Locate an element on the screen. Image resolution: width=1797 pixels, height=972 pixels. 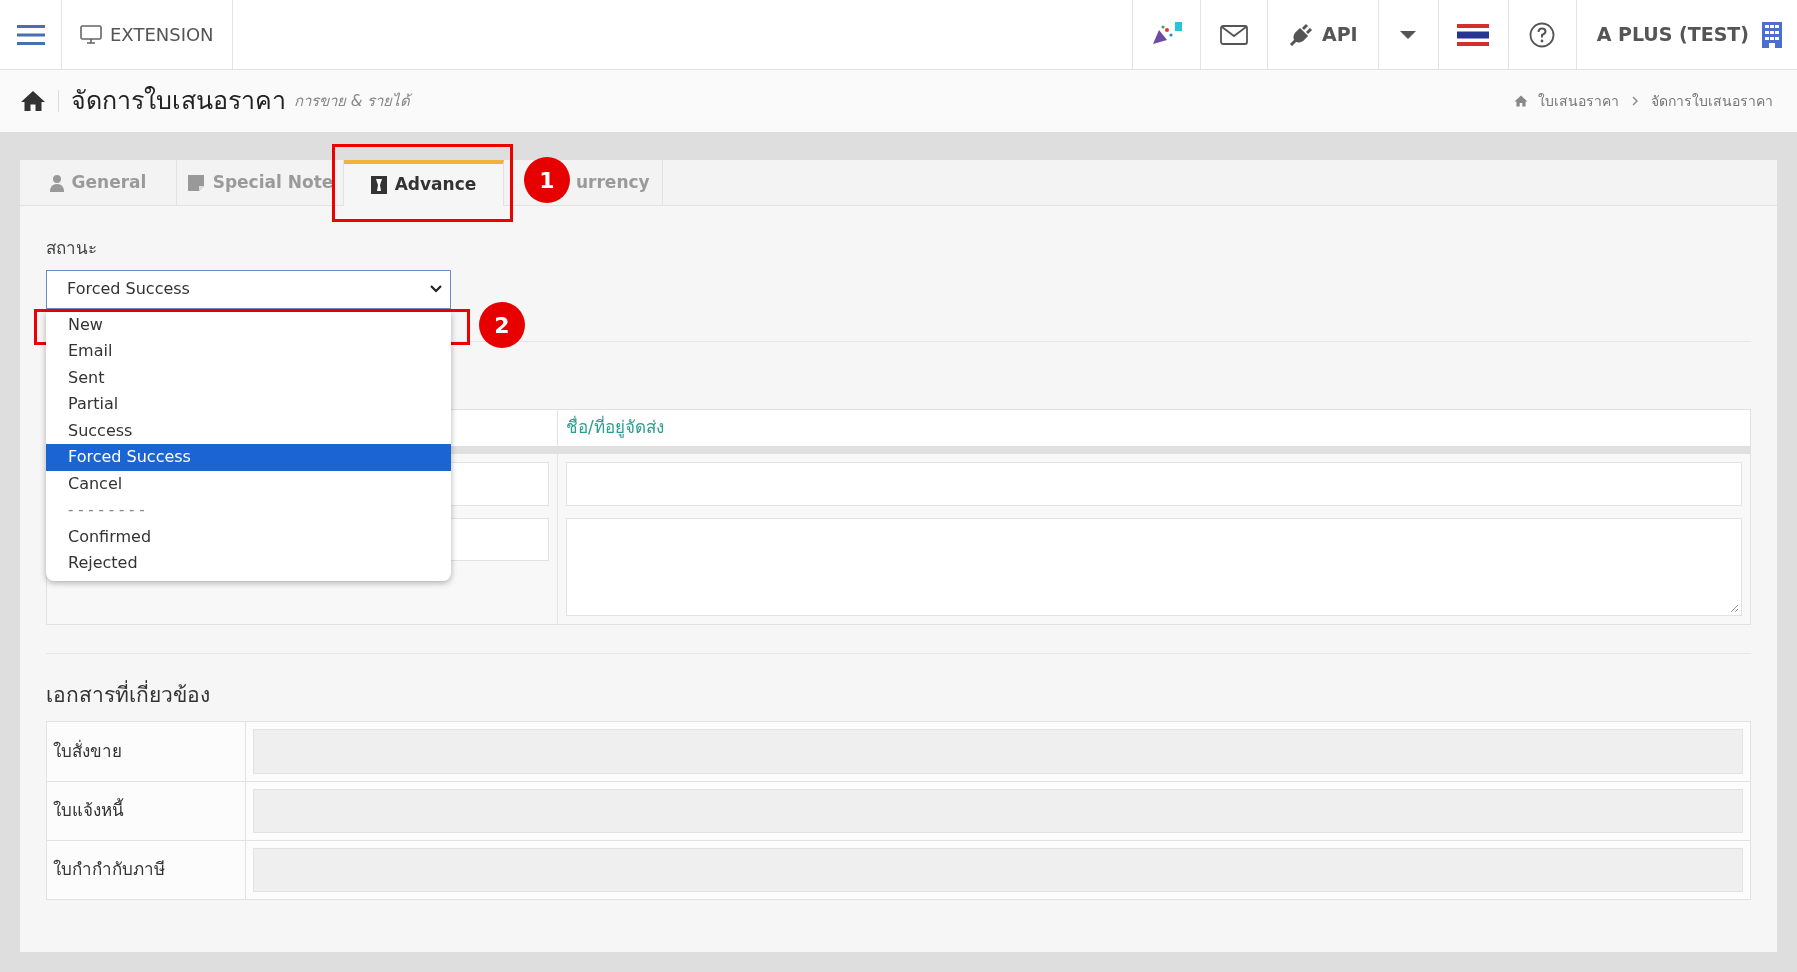
extension-button: EXTENSION is located at coordinates (147, 34).